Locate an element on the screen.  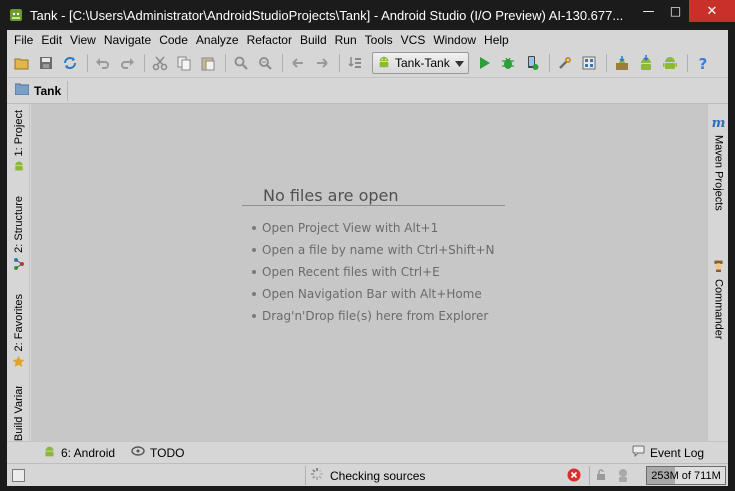
menu-window: Window is located at coordinates (454, 40).